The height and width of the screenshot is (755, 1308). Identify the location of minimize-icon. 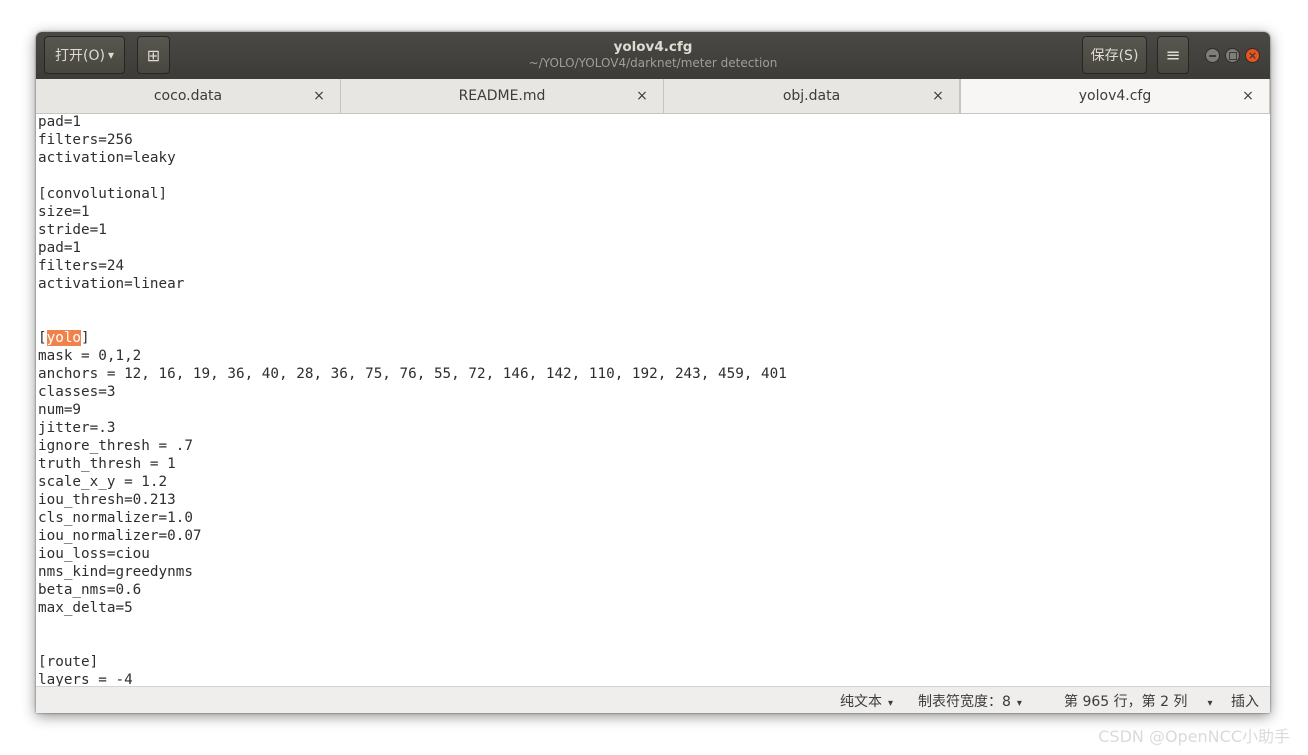
(1212, 55).